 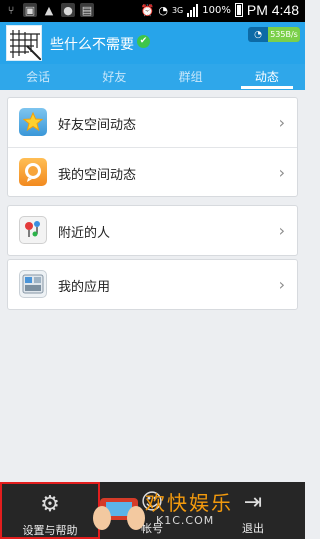 What do you see at coordinates (152, 122) in the screenshot?
I see `list-item-friends-feed: 好友空间动态 ›` at bounding box center [152, 122].